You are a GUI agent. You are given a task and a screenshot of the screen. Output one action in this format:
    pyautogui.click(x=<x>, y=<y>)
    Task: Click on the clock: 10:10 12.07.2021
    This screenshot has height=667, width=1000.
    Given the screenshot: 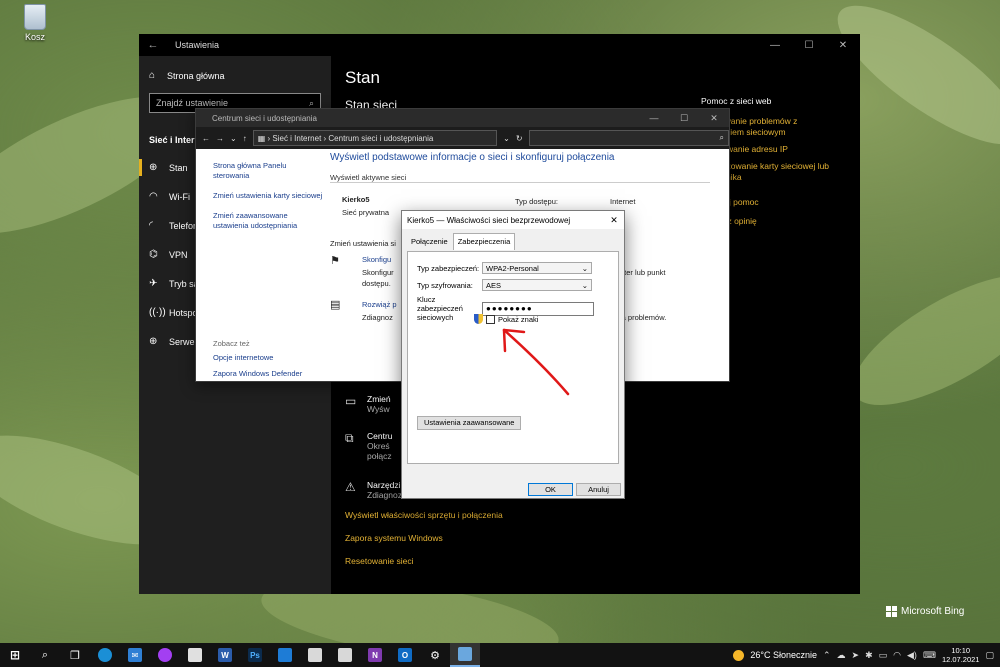 What is the action you would take?
    pyautogui.click(x=961, y=655)
    